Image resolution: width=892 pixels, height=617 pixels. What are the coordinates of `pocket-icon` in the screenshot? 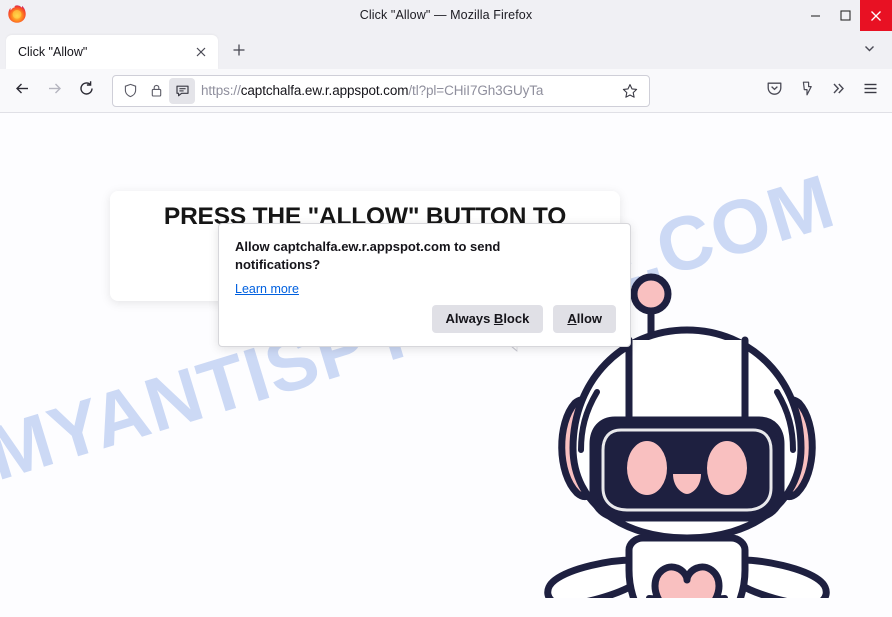 It's located at (774, 91).